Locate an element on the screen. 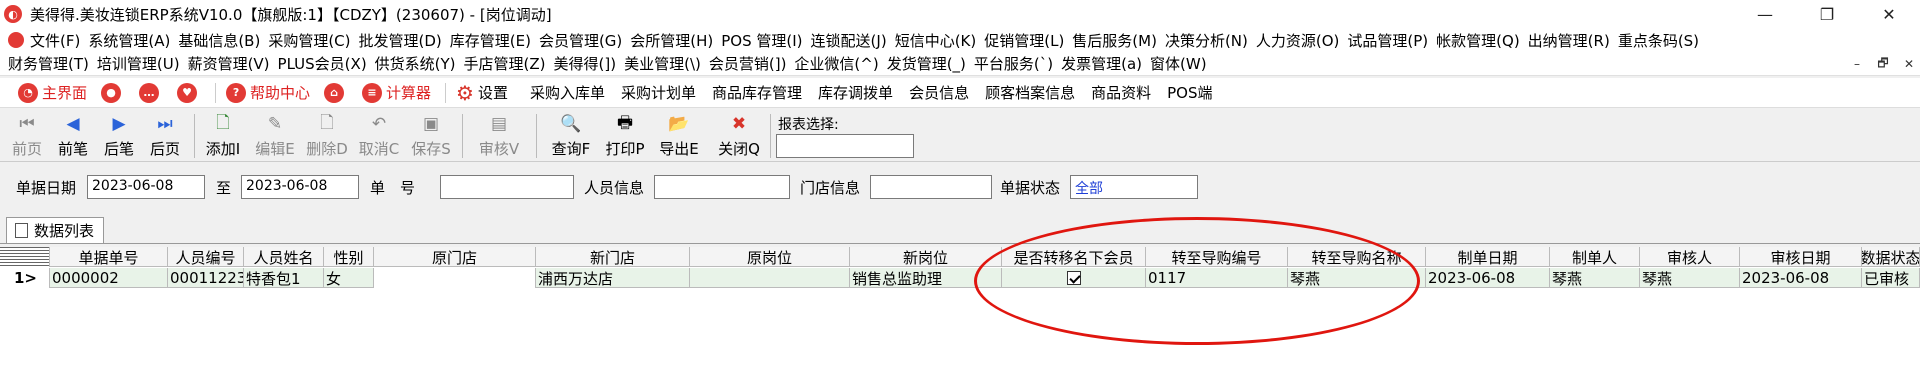 The image size is (1920, 376). menu-wechat: 企业微信(^) is located at coordinates (840, 63).